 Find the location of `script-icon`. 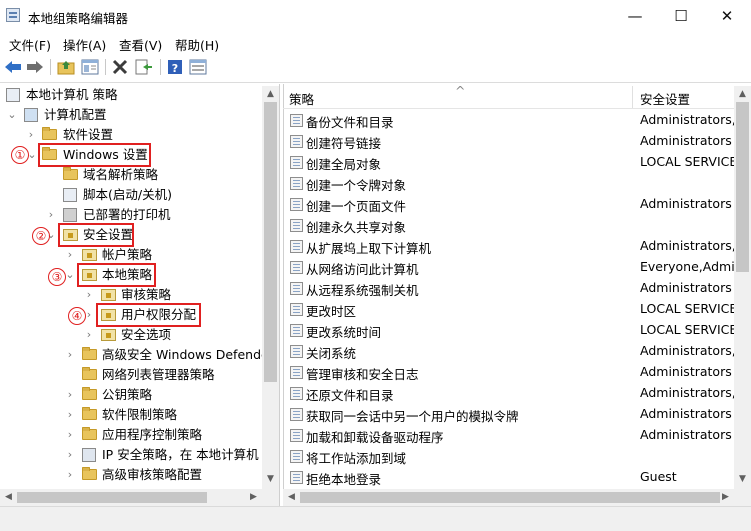

script-icon is located at coordinates (70, 195).